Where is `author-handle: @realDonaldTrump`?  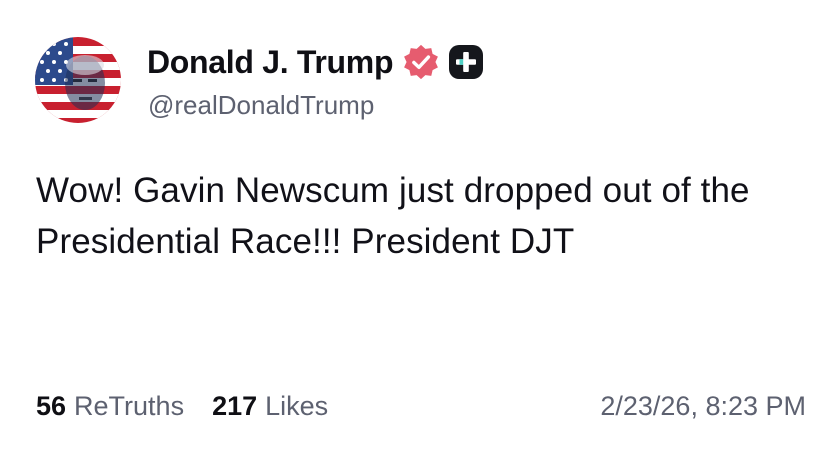
author-handle: @realDonaldTrump is located at coordinates (261, 105).